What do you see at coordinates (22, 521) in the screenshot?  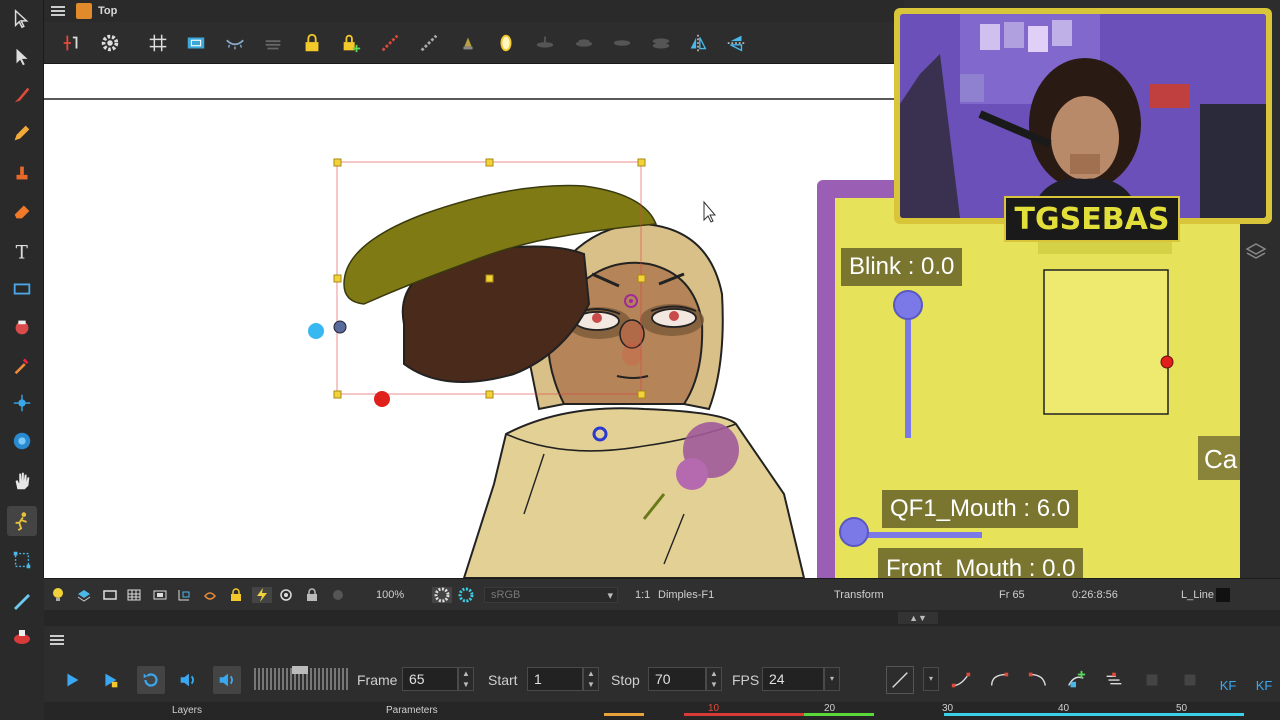 I see `rigging-tool-icon` at bounding box center [22, 521].